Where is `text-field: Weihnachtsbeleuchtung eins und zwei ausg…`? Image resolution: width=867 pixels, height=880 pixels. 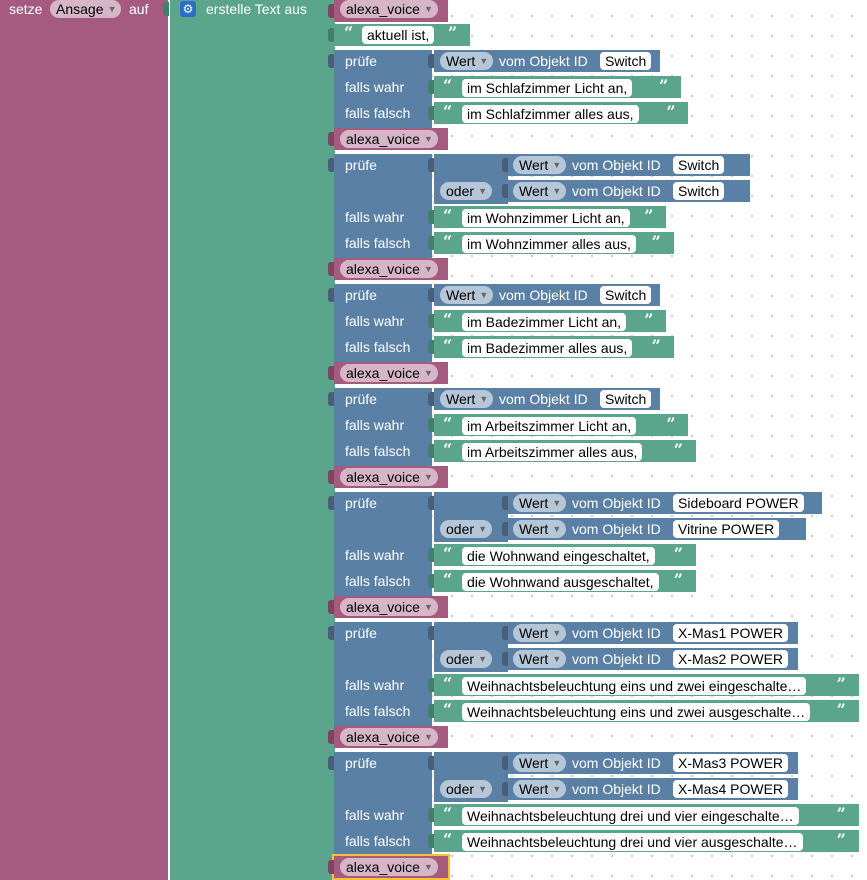 text-field: Weihnachtsbeleuchtung eins und zwei ausg… is located at coordinates (636, 712).